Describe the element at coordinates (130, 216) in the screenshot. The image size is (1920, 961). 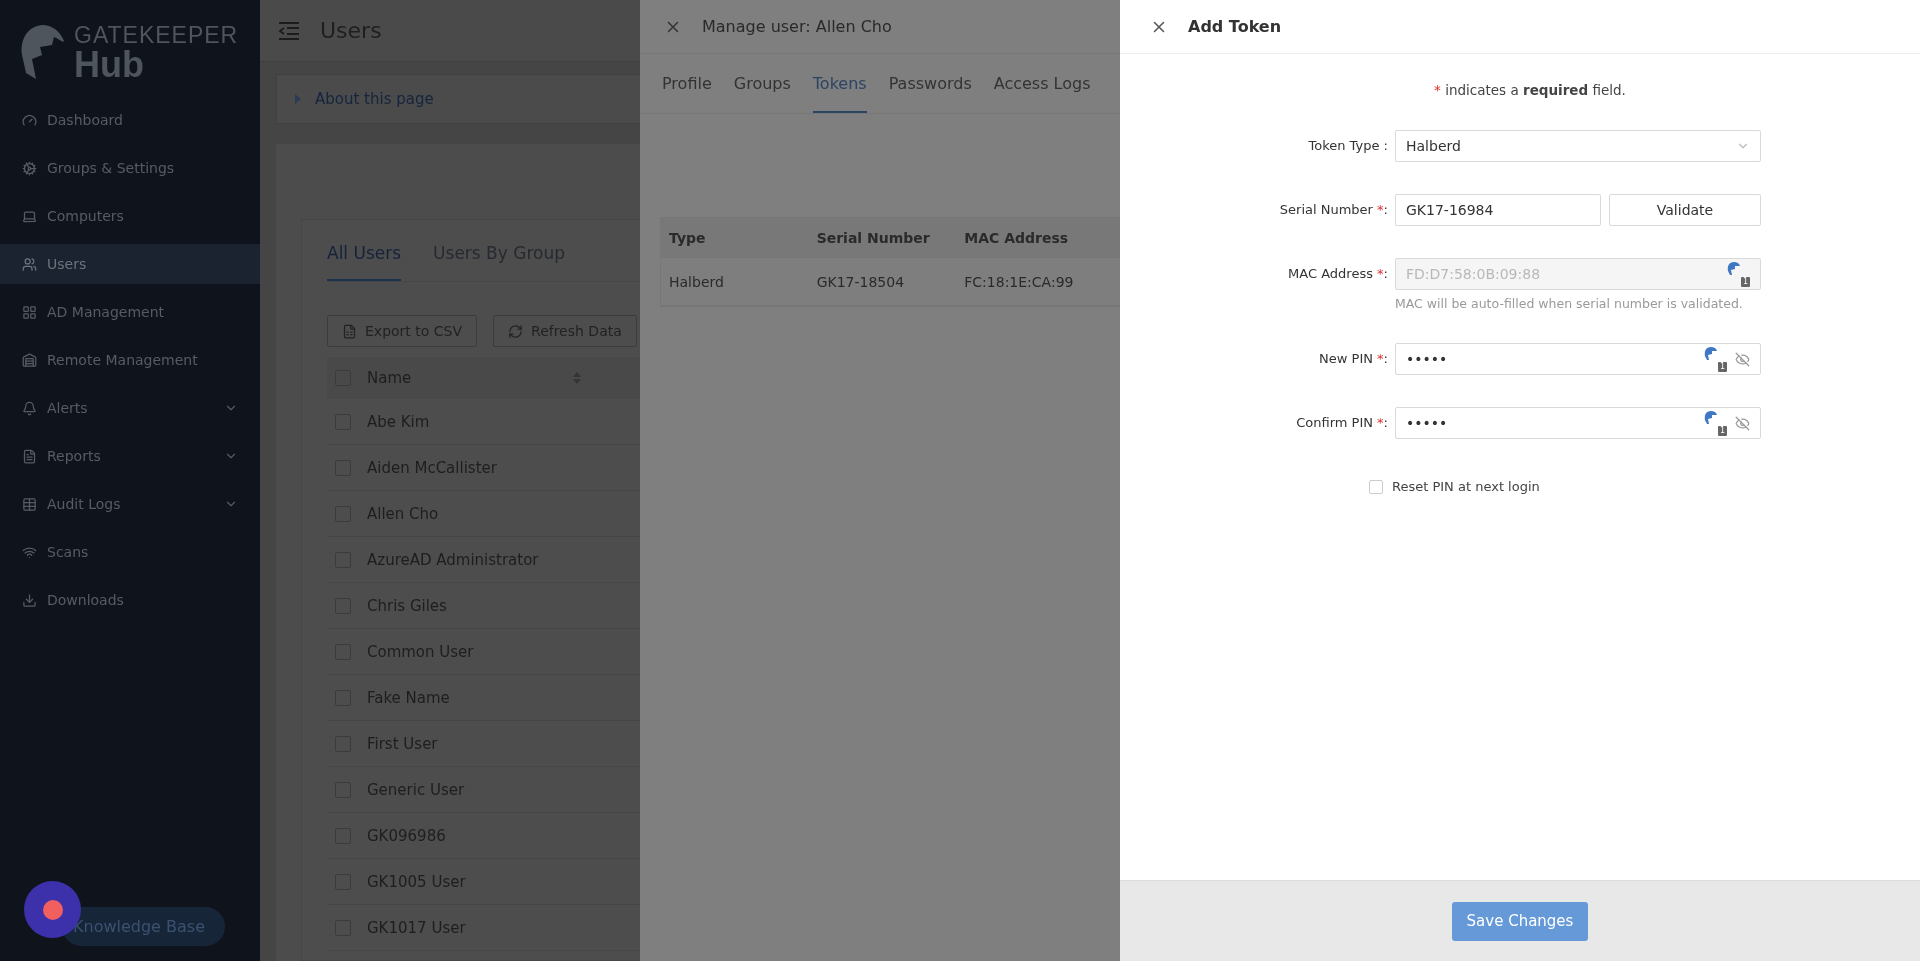
I see `sidebar-item: Computers` at that location.